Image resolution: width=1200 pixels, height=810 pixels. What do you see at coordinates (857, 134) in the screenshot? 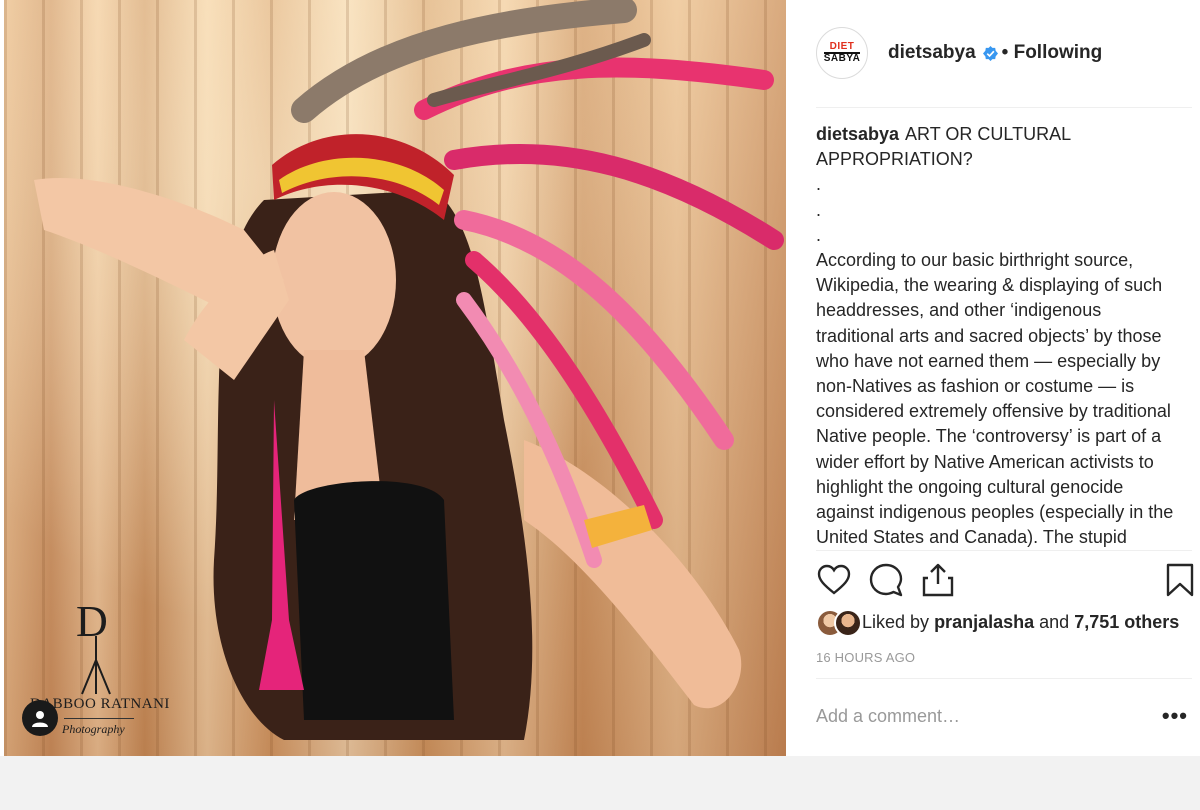
I see `caption-username: dietsabya` at bounding box center [857, 134].